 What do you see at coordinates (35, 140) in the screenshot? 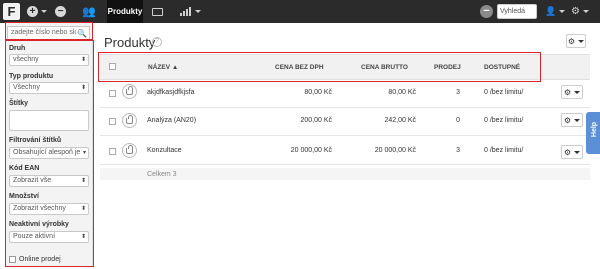
I see `filter-label-filtrovani: Filtrování štítků` at bounding box center [35, 140].